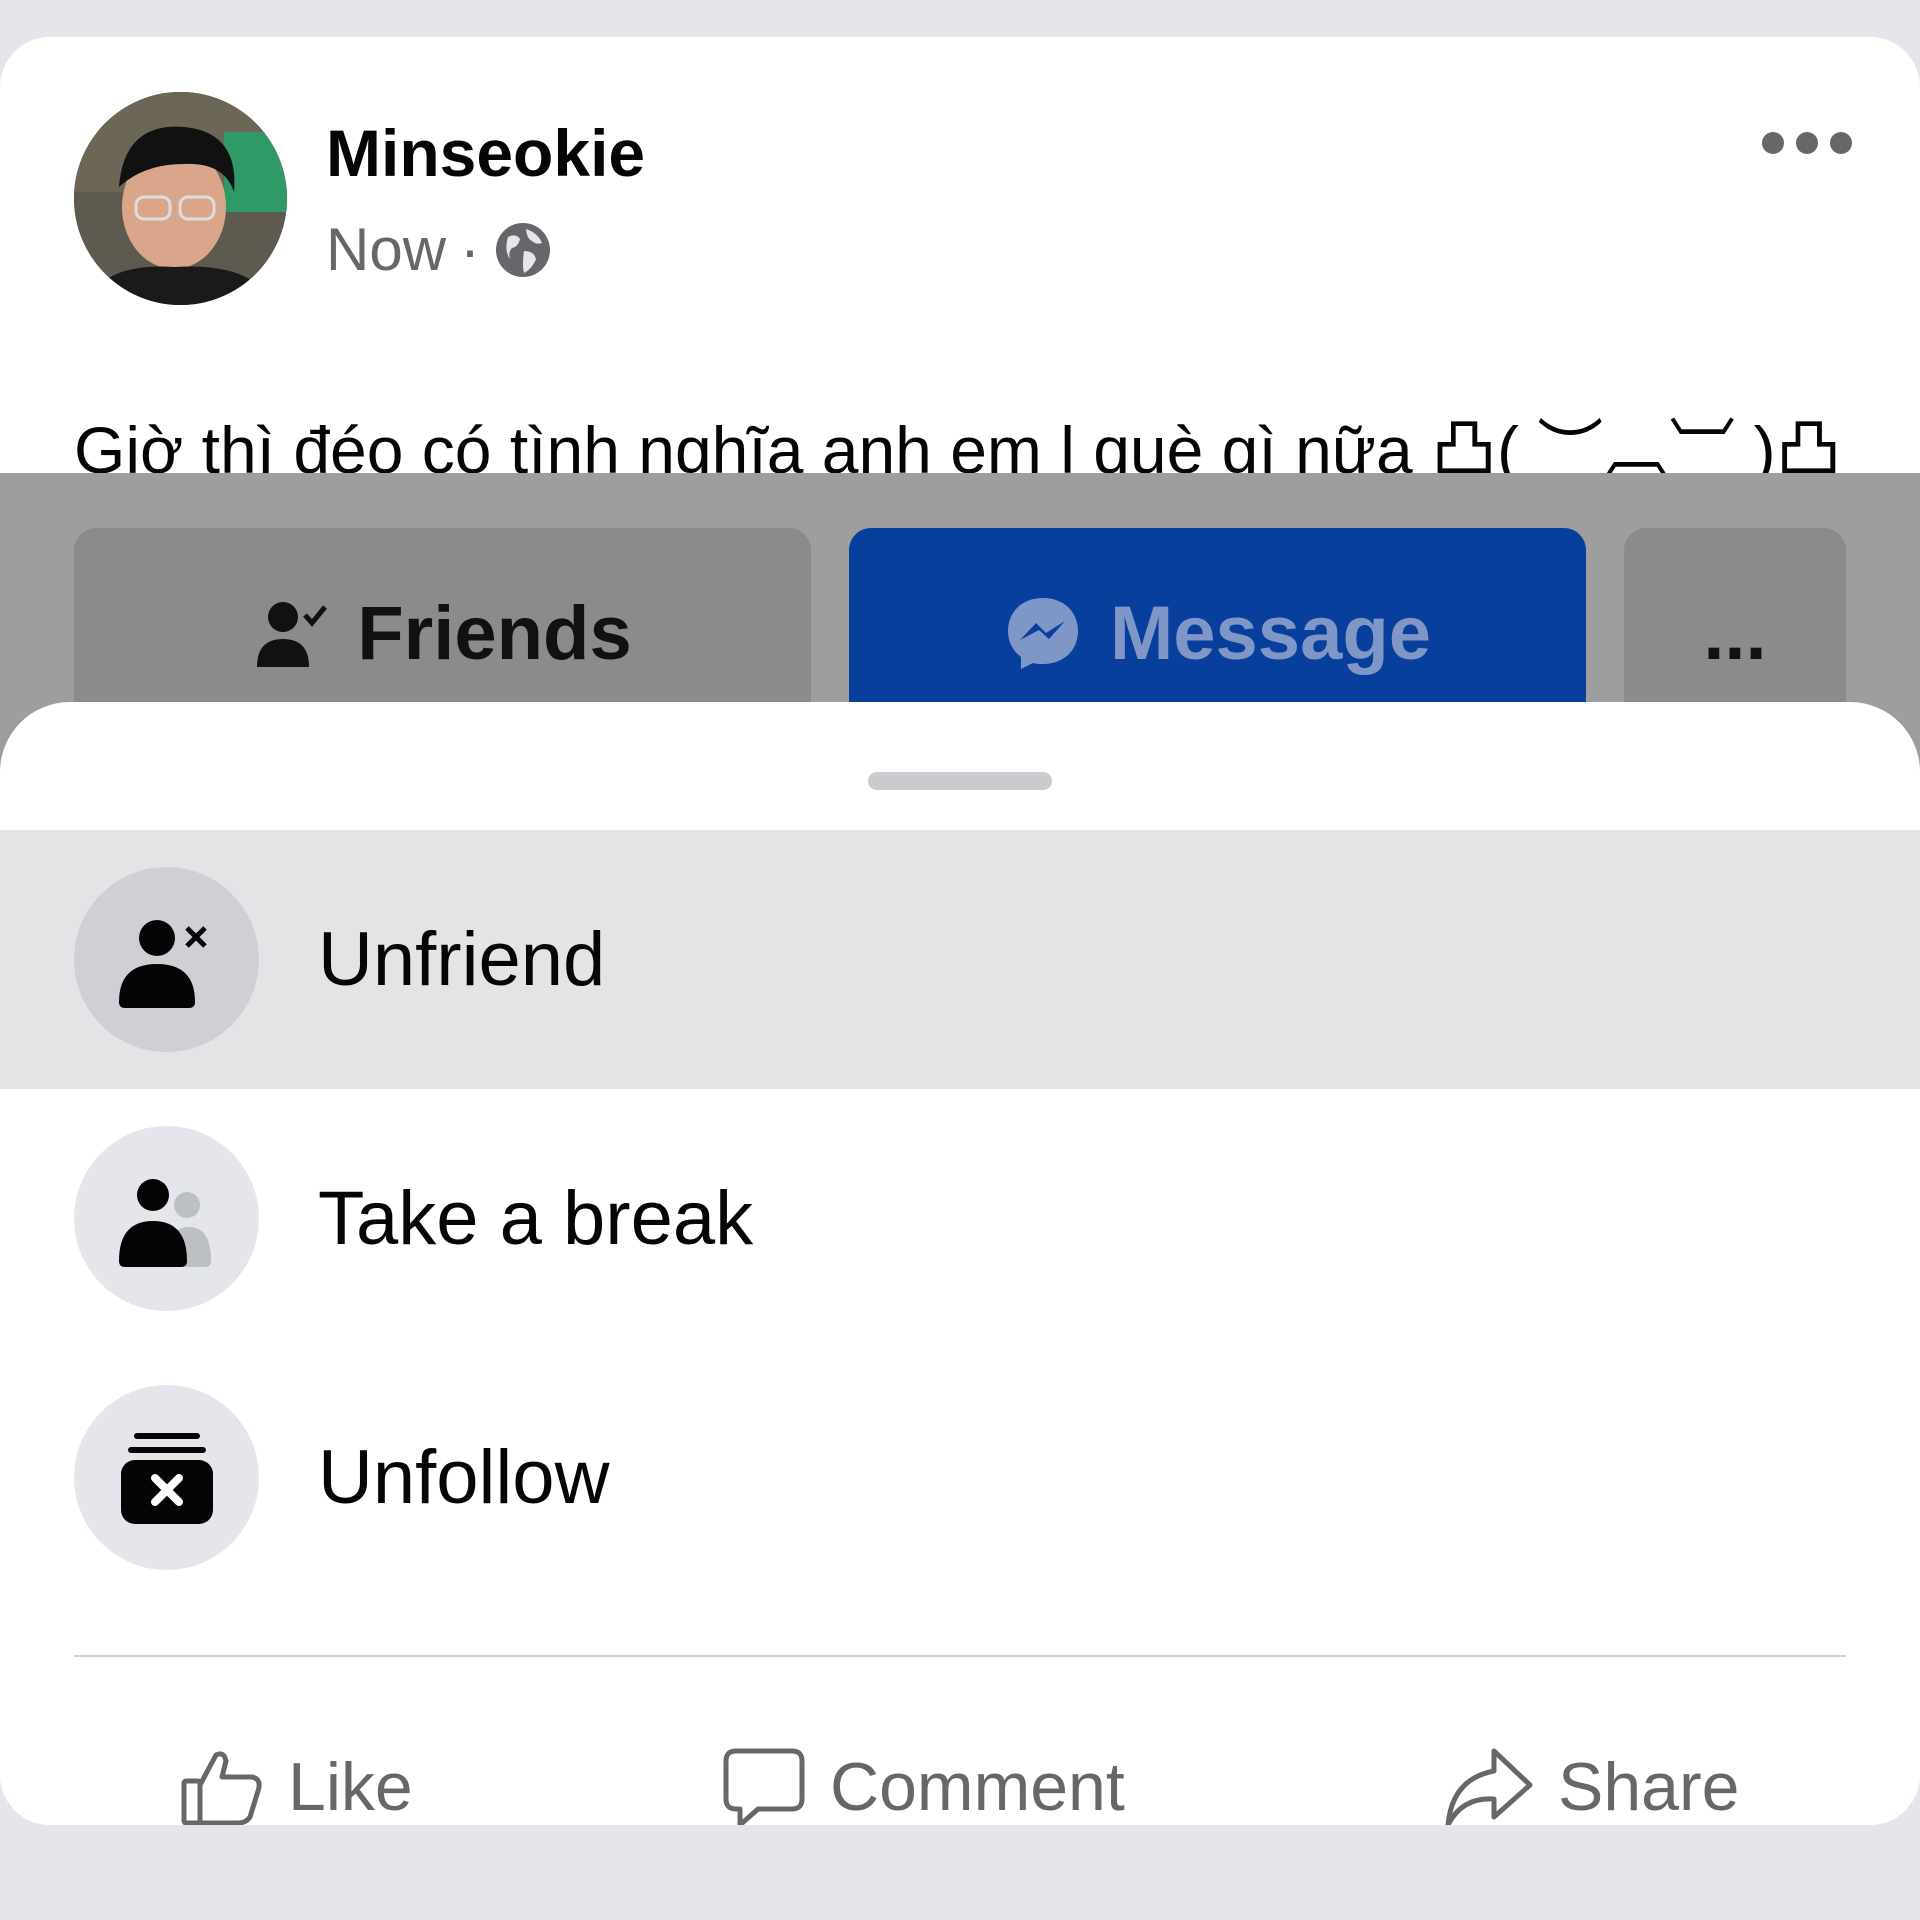 The width and height of the screenshot is (1920, 1920). What do you see at coordinates (464, 1477) in the screenshot?
I see `menu-label-unfollow: Unfollow` at bounding box center [464, 1477].